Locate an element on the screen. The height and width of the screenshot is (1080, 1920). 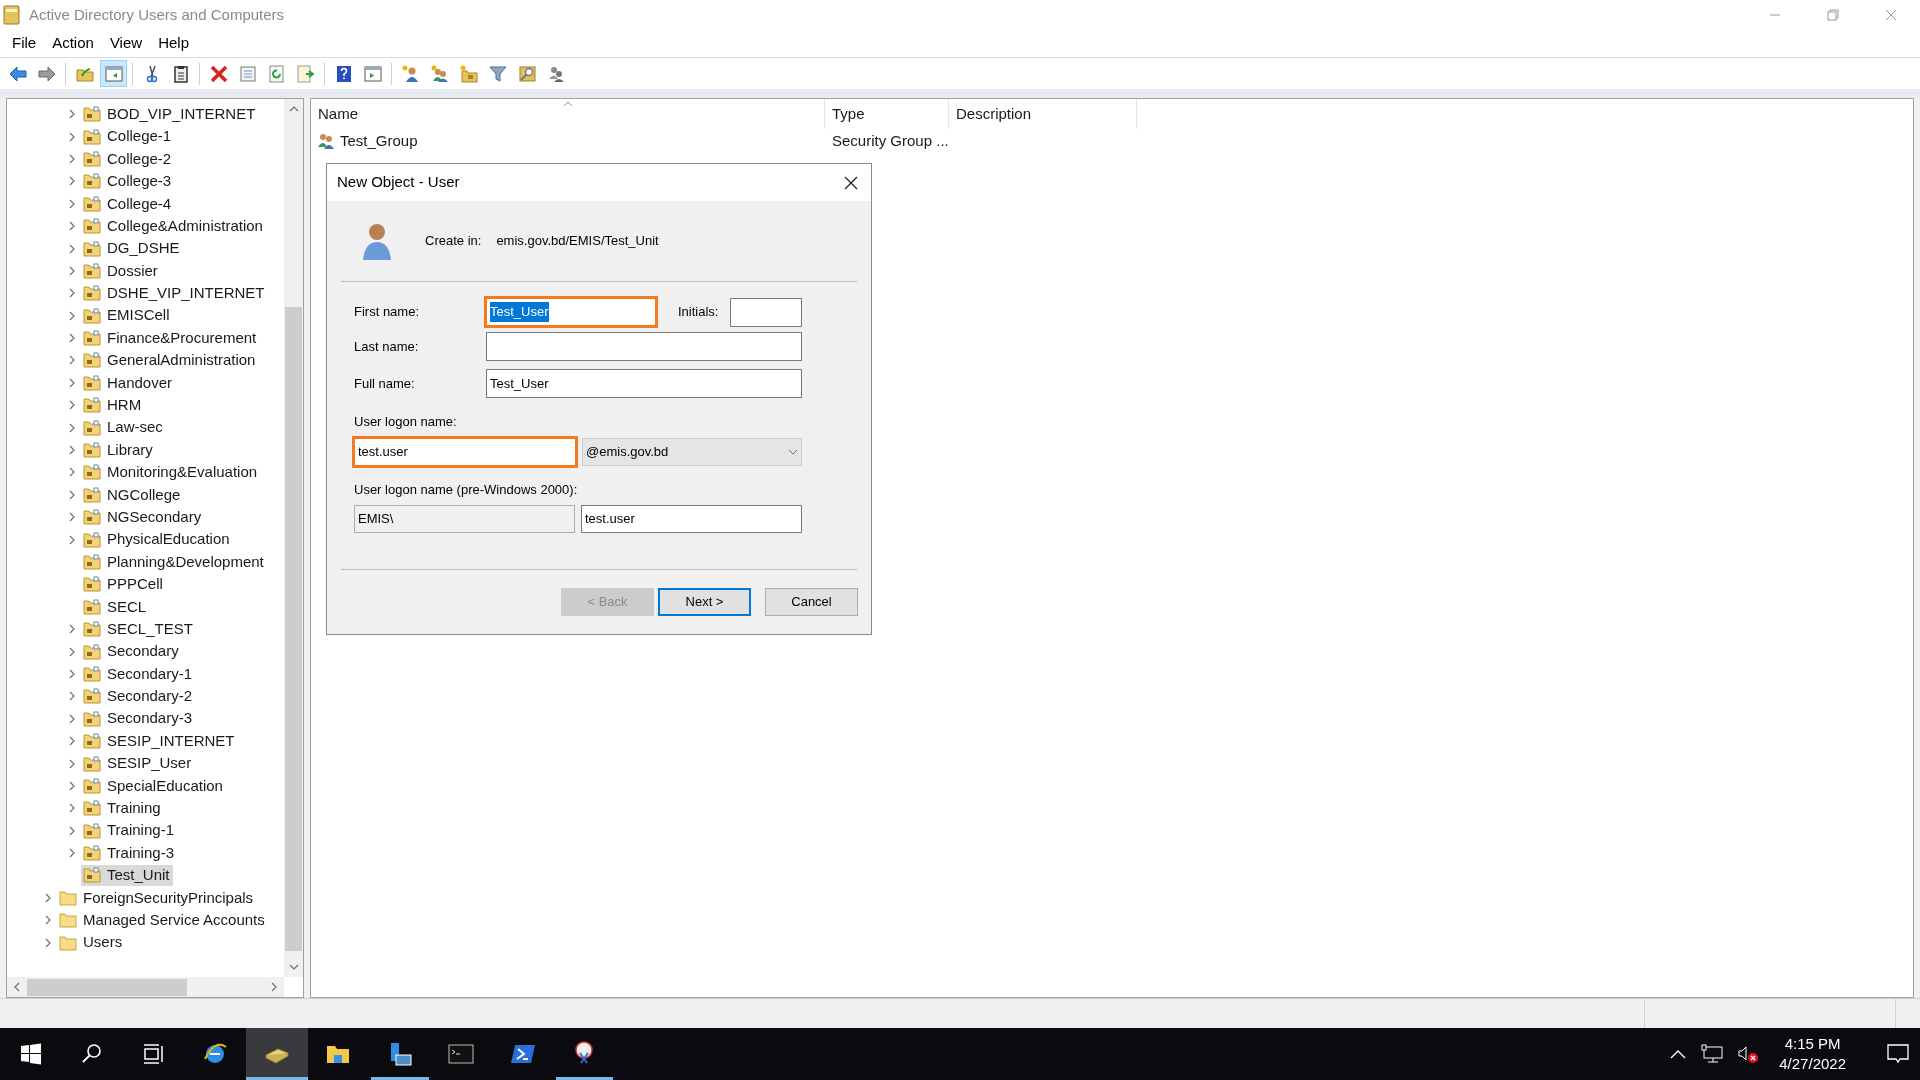
initials-field is located at coordinates (766, 312).